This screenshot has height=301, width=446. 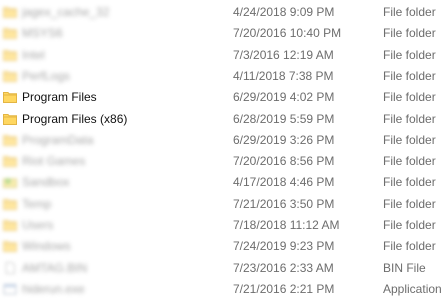 What do you see at coordinates (404, 267) in the screenshot?
I see `file-type: BIN File` at bounding box center [404, 267].